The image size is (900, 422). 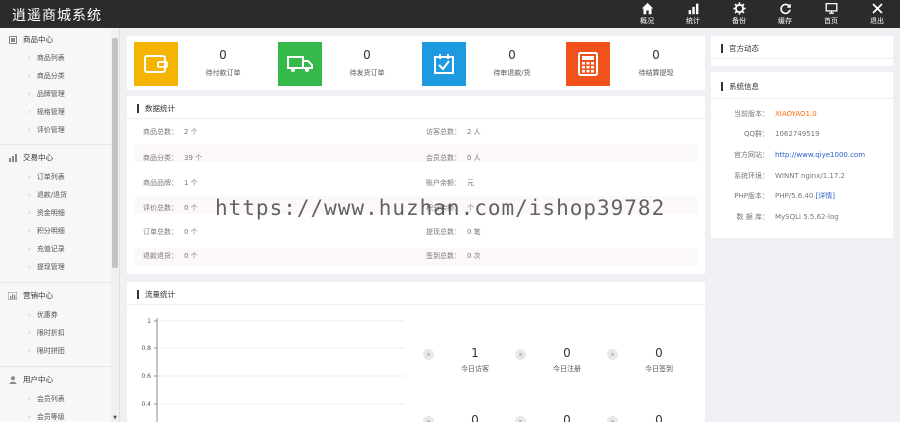 What do you see at coordinates (46, 333) in the screenshot?
I see `sidebar-item-discount: 限时折扣` at bounding box center [46, 333].